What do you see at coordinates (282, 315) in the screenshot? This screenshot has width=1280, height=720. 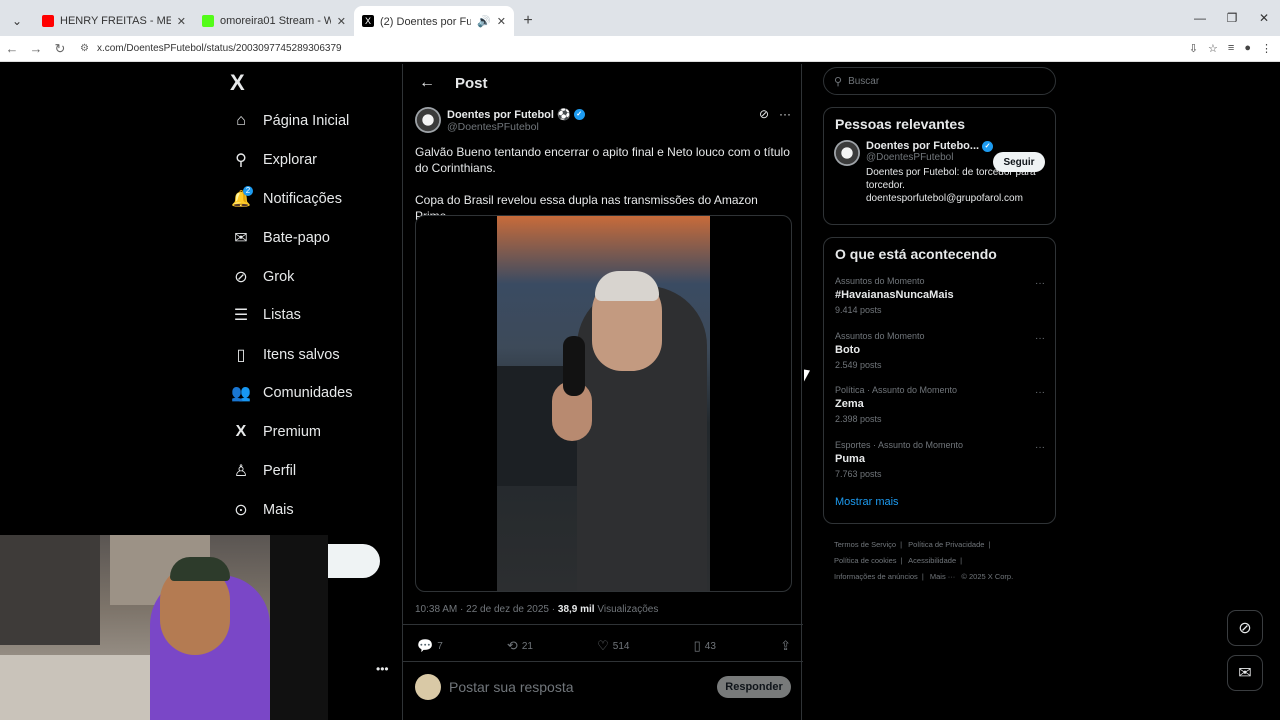 I see `nav-label: Listas` at bounding box center [282, 315].